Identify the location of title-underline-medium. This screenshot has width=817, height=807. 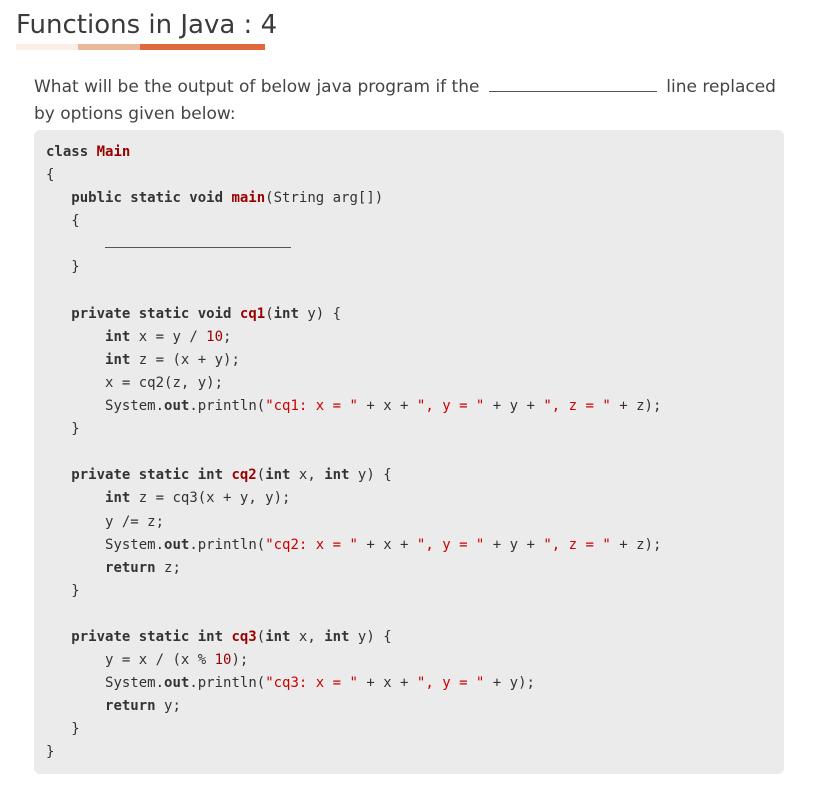
(109, 47).